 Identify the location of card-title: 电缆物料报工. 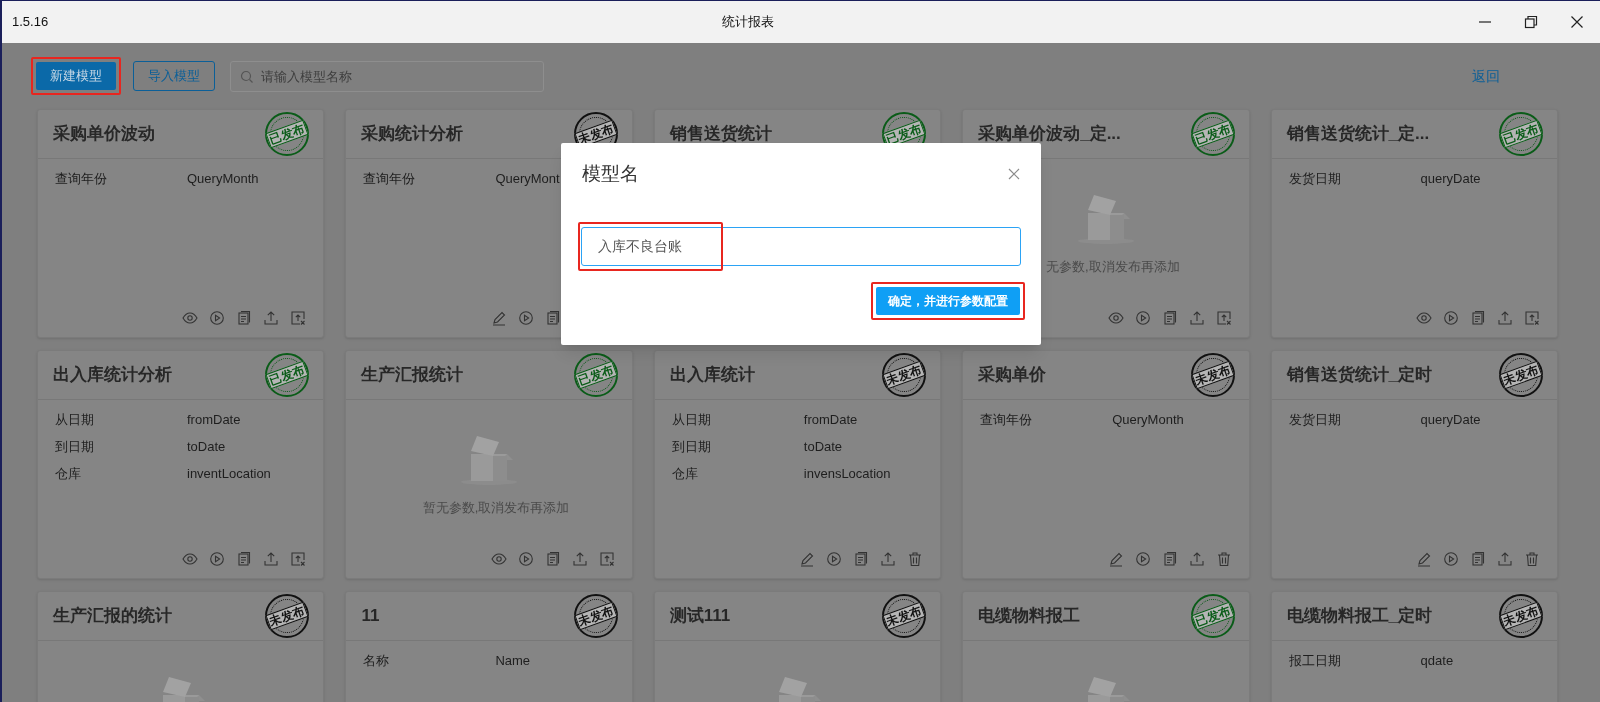
(1029, 616).